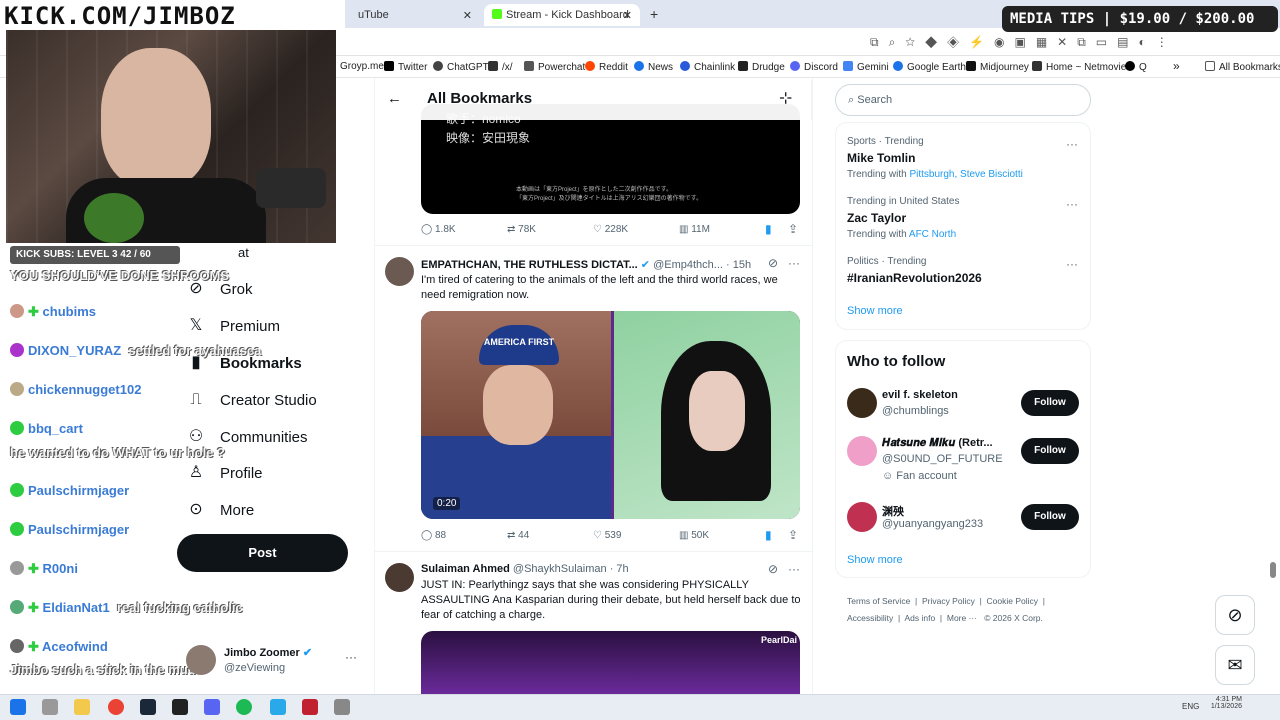 Image resolution: width=1280 pixels, height=720 pixels. I want to click on chrome-icon, so click(116, 707).